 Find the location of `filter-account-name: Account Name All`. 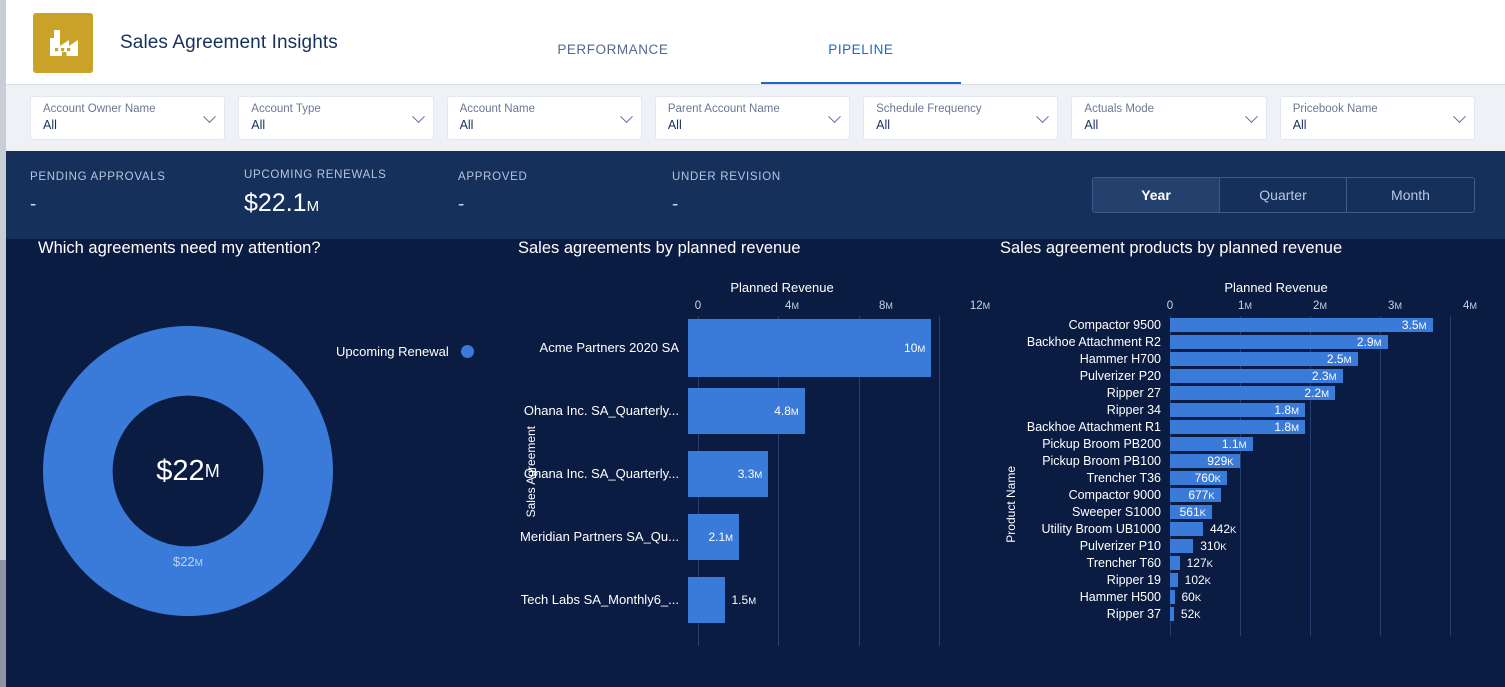

filter-account-name: Account Name All is located at coordinates (544, 118).